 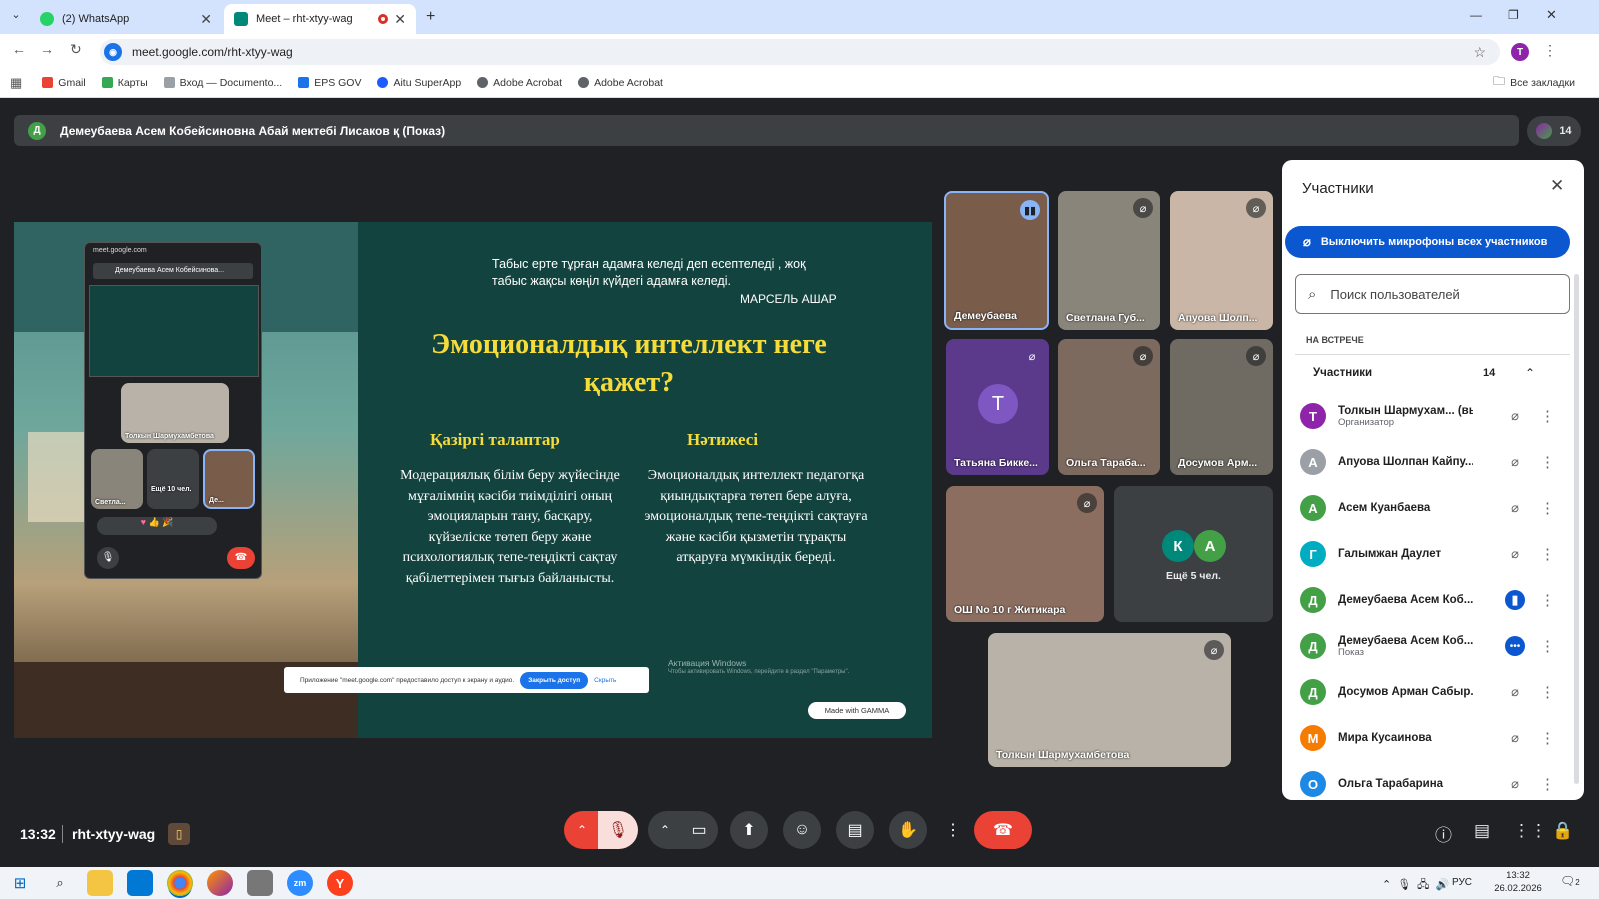 What do you see at coordinates (1003, 830) in the screenshot?
I see `leave-call-button: ☎` at bounding box center [1003, 830].